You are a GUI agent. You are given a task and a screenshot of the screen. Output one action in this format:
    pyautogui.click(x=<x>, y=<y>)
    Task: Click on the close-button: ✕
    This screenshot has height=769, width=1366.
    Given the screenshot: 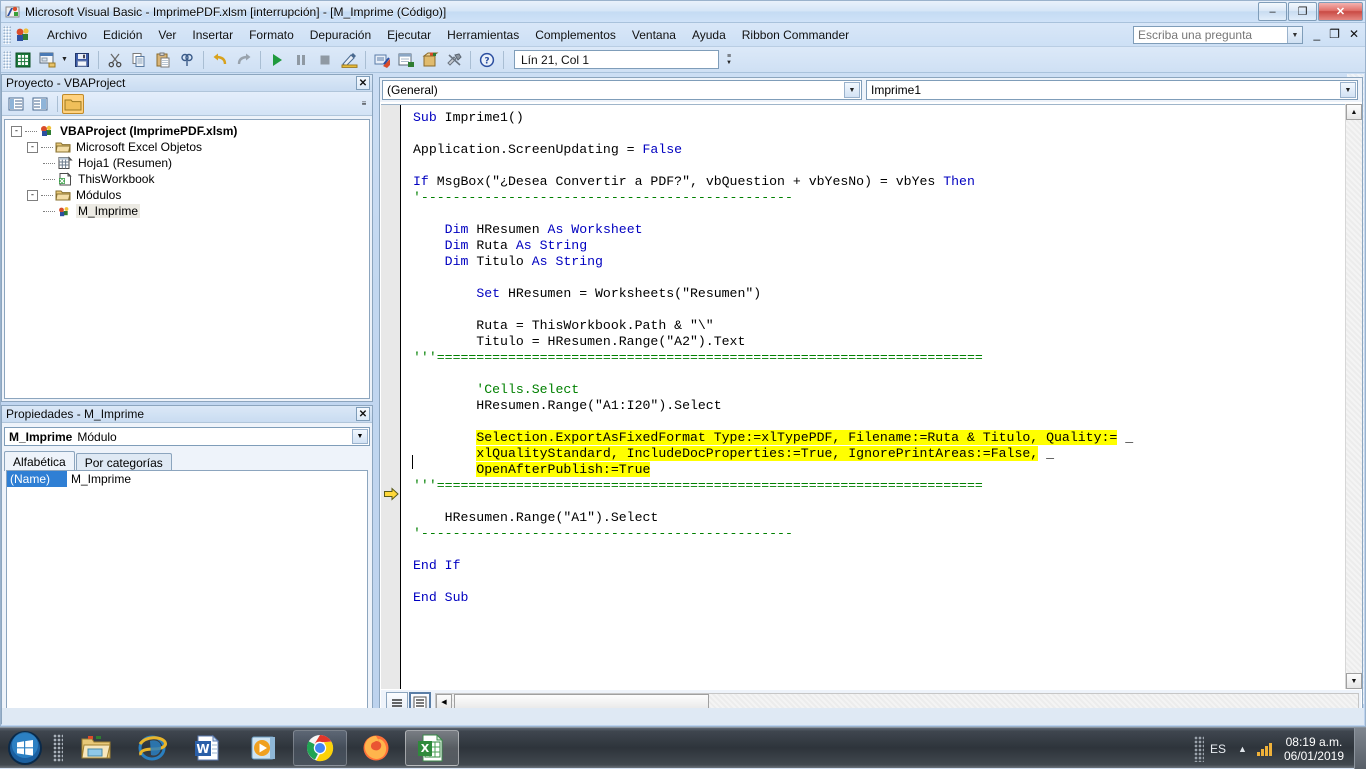 What is the action you would take?
    pyautogui.click(x=1340, y=11)
    